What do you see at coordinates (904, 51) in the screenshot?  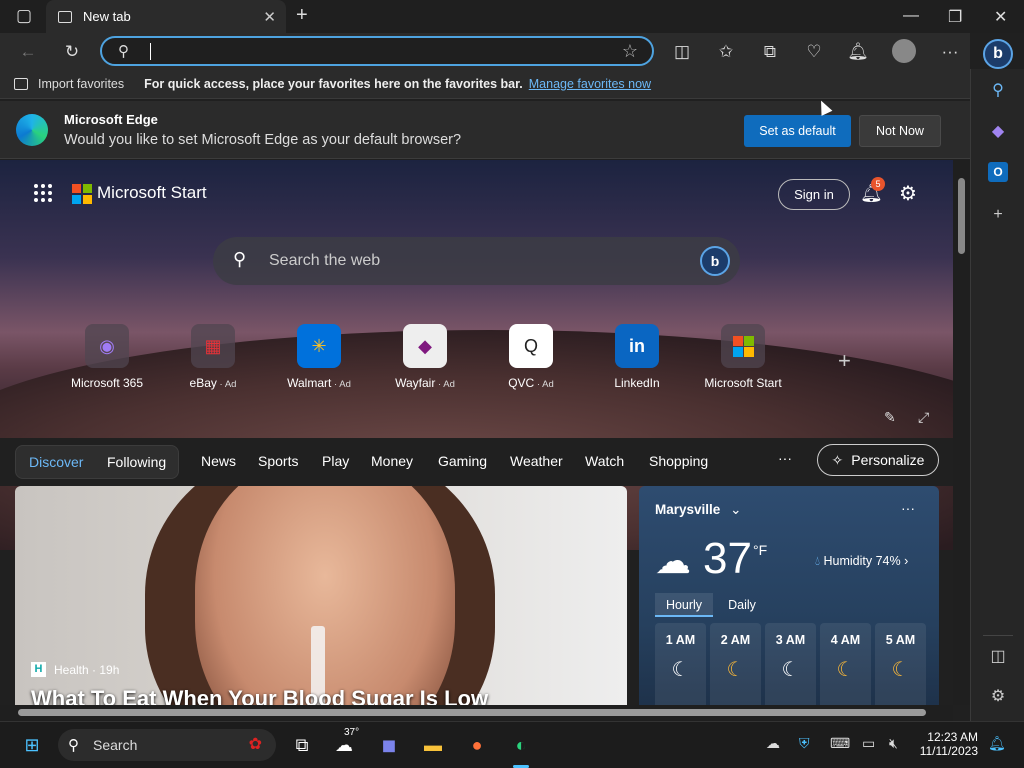 I see `profile-avatar-icon` at bounding box center [904, 51].